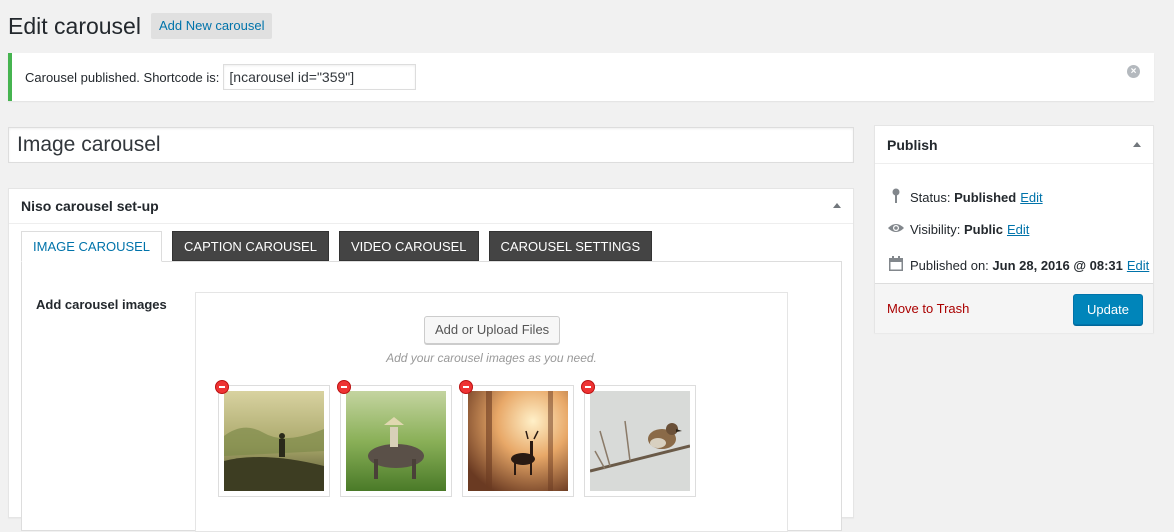  What do you see at coordinates (912, 144) in the screenshot?
I see `publish-title: Publish` at bounding box center [912, 144].